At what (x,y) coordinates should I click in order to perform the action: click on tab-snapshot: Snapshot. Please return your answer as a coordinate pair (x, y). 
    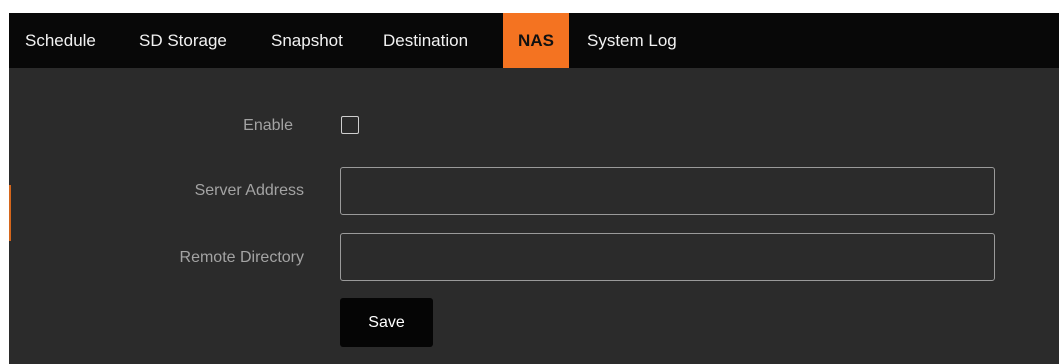
    Looking at the image, I should click on (307, 40).